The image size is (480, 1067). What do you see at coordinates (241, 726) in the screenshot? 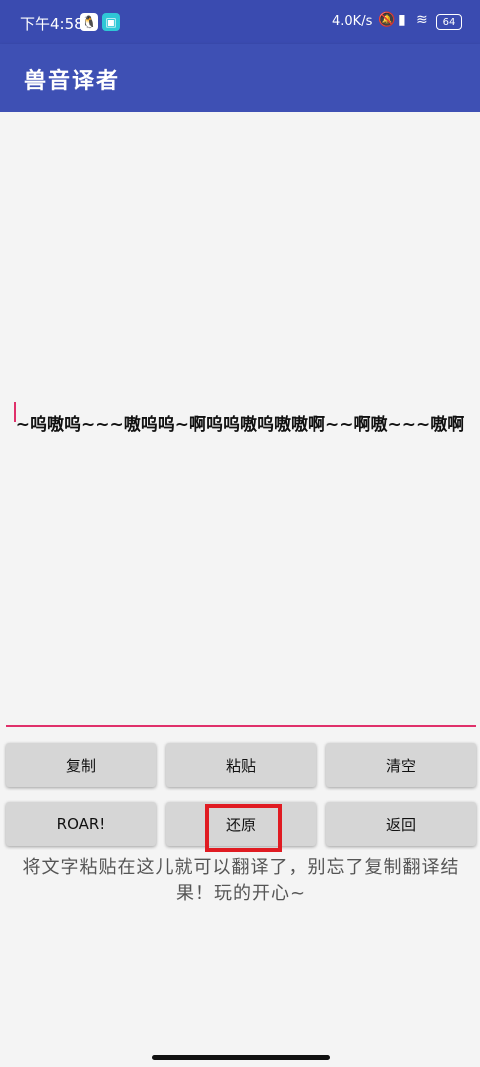
I see `input-underline` at bounding box center [241, 726].